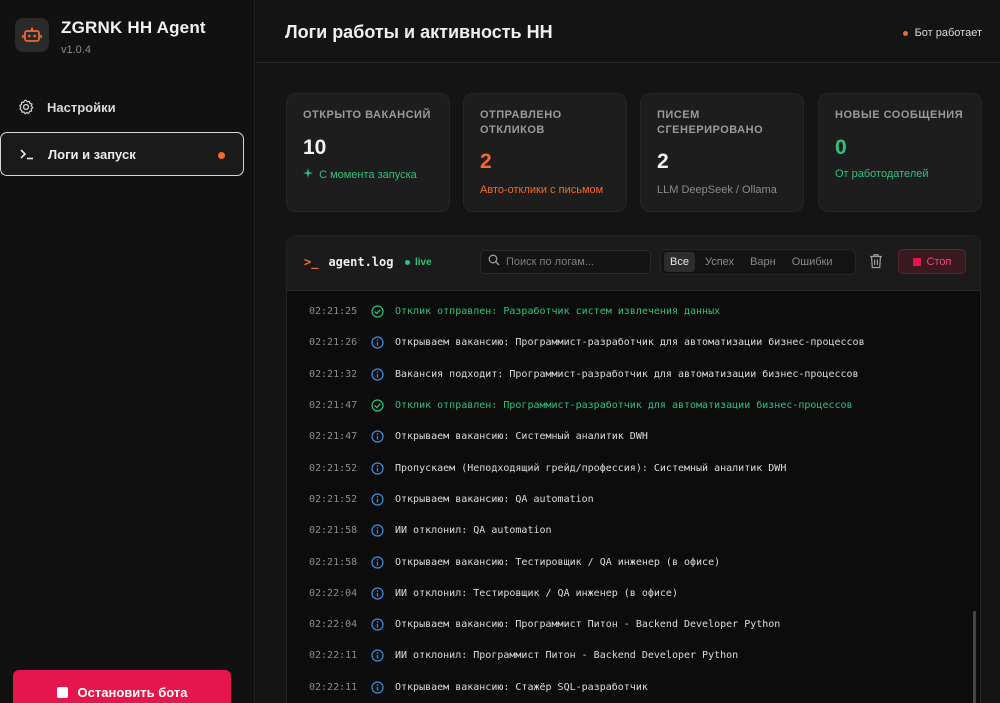 This screenshot has width=1000, height=703. What do you see at coordinates (333, 343) in the screenshot?
I see `log-time: 02:21:26` at bounding box center [333, 343].